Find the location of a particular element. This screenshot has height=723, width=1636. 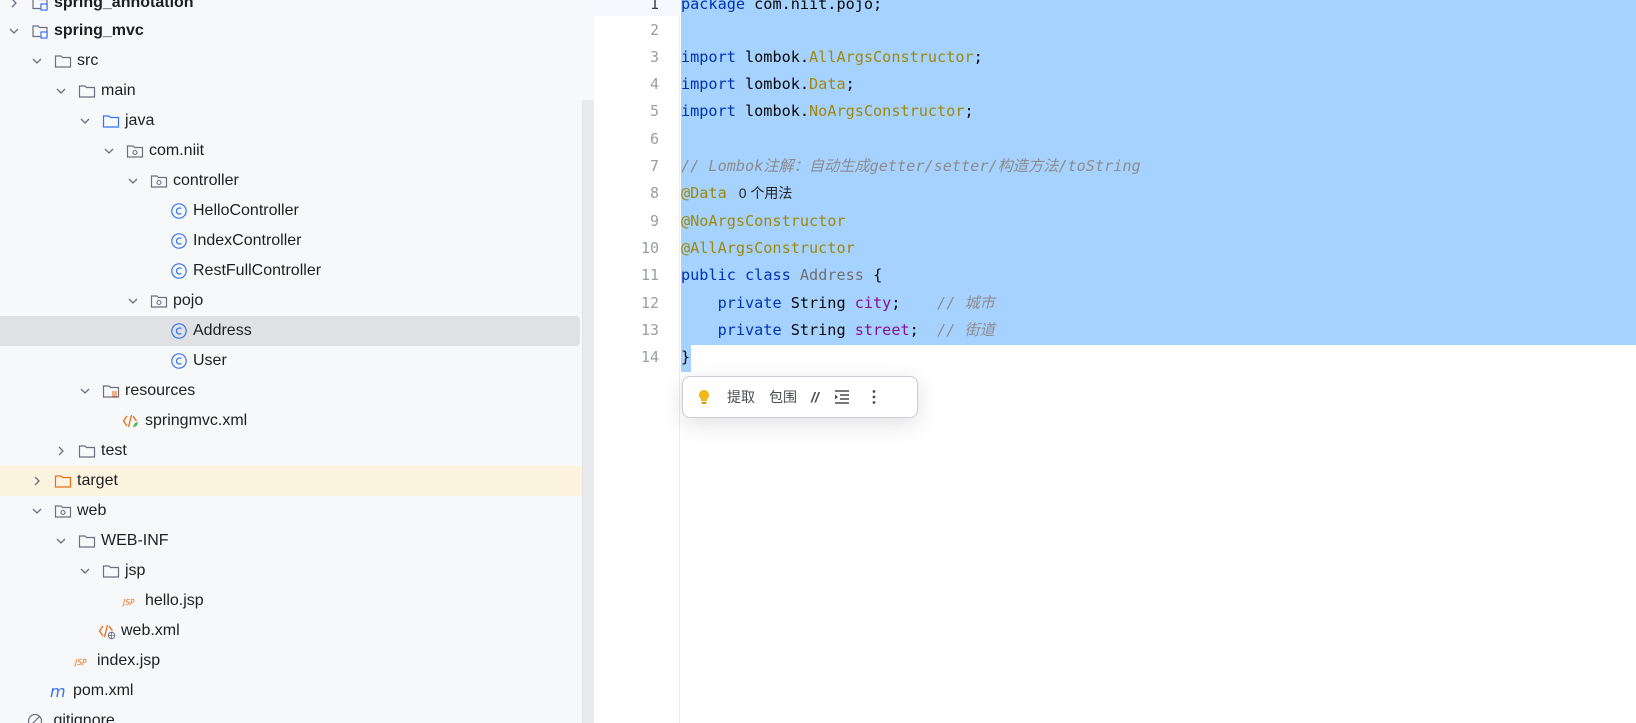

tree-item-label: WEB-INF is located at coordinates (135, 540).